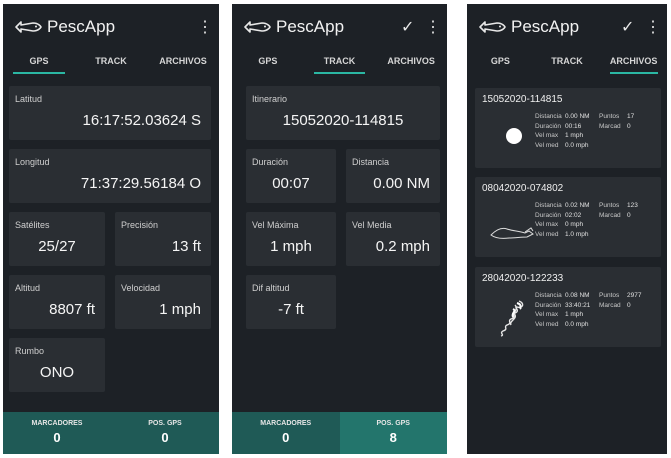 Image resolution: width=671 pixels, height=458 pixels. Describe the element at coordinates (402, 246) in the screenshot. I see `vel-media-value: 0.2 mph` at that location.